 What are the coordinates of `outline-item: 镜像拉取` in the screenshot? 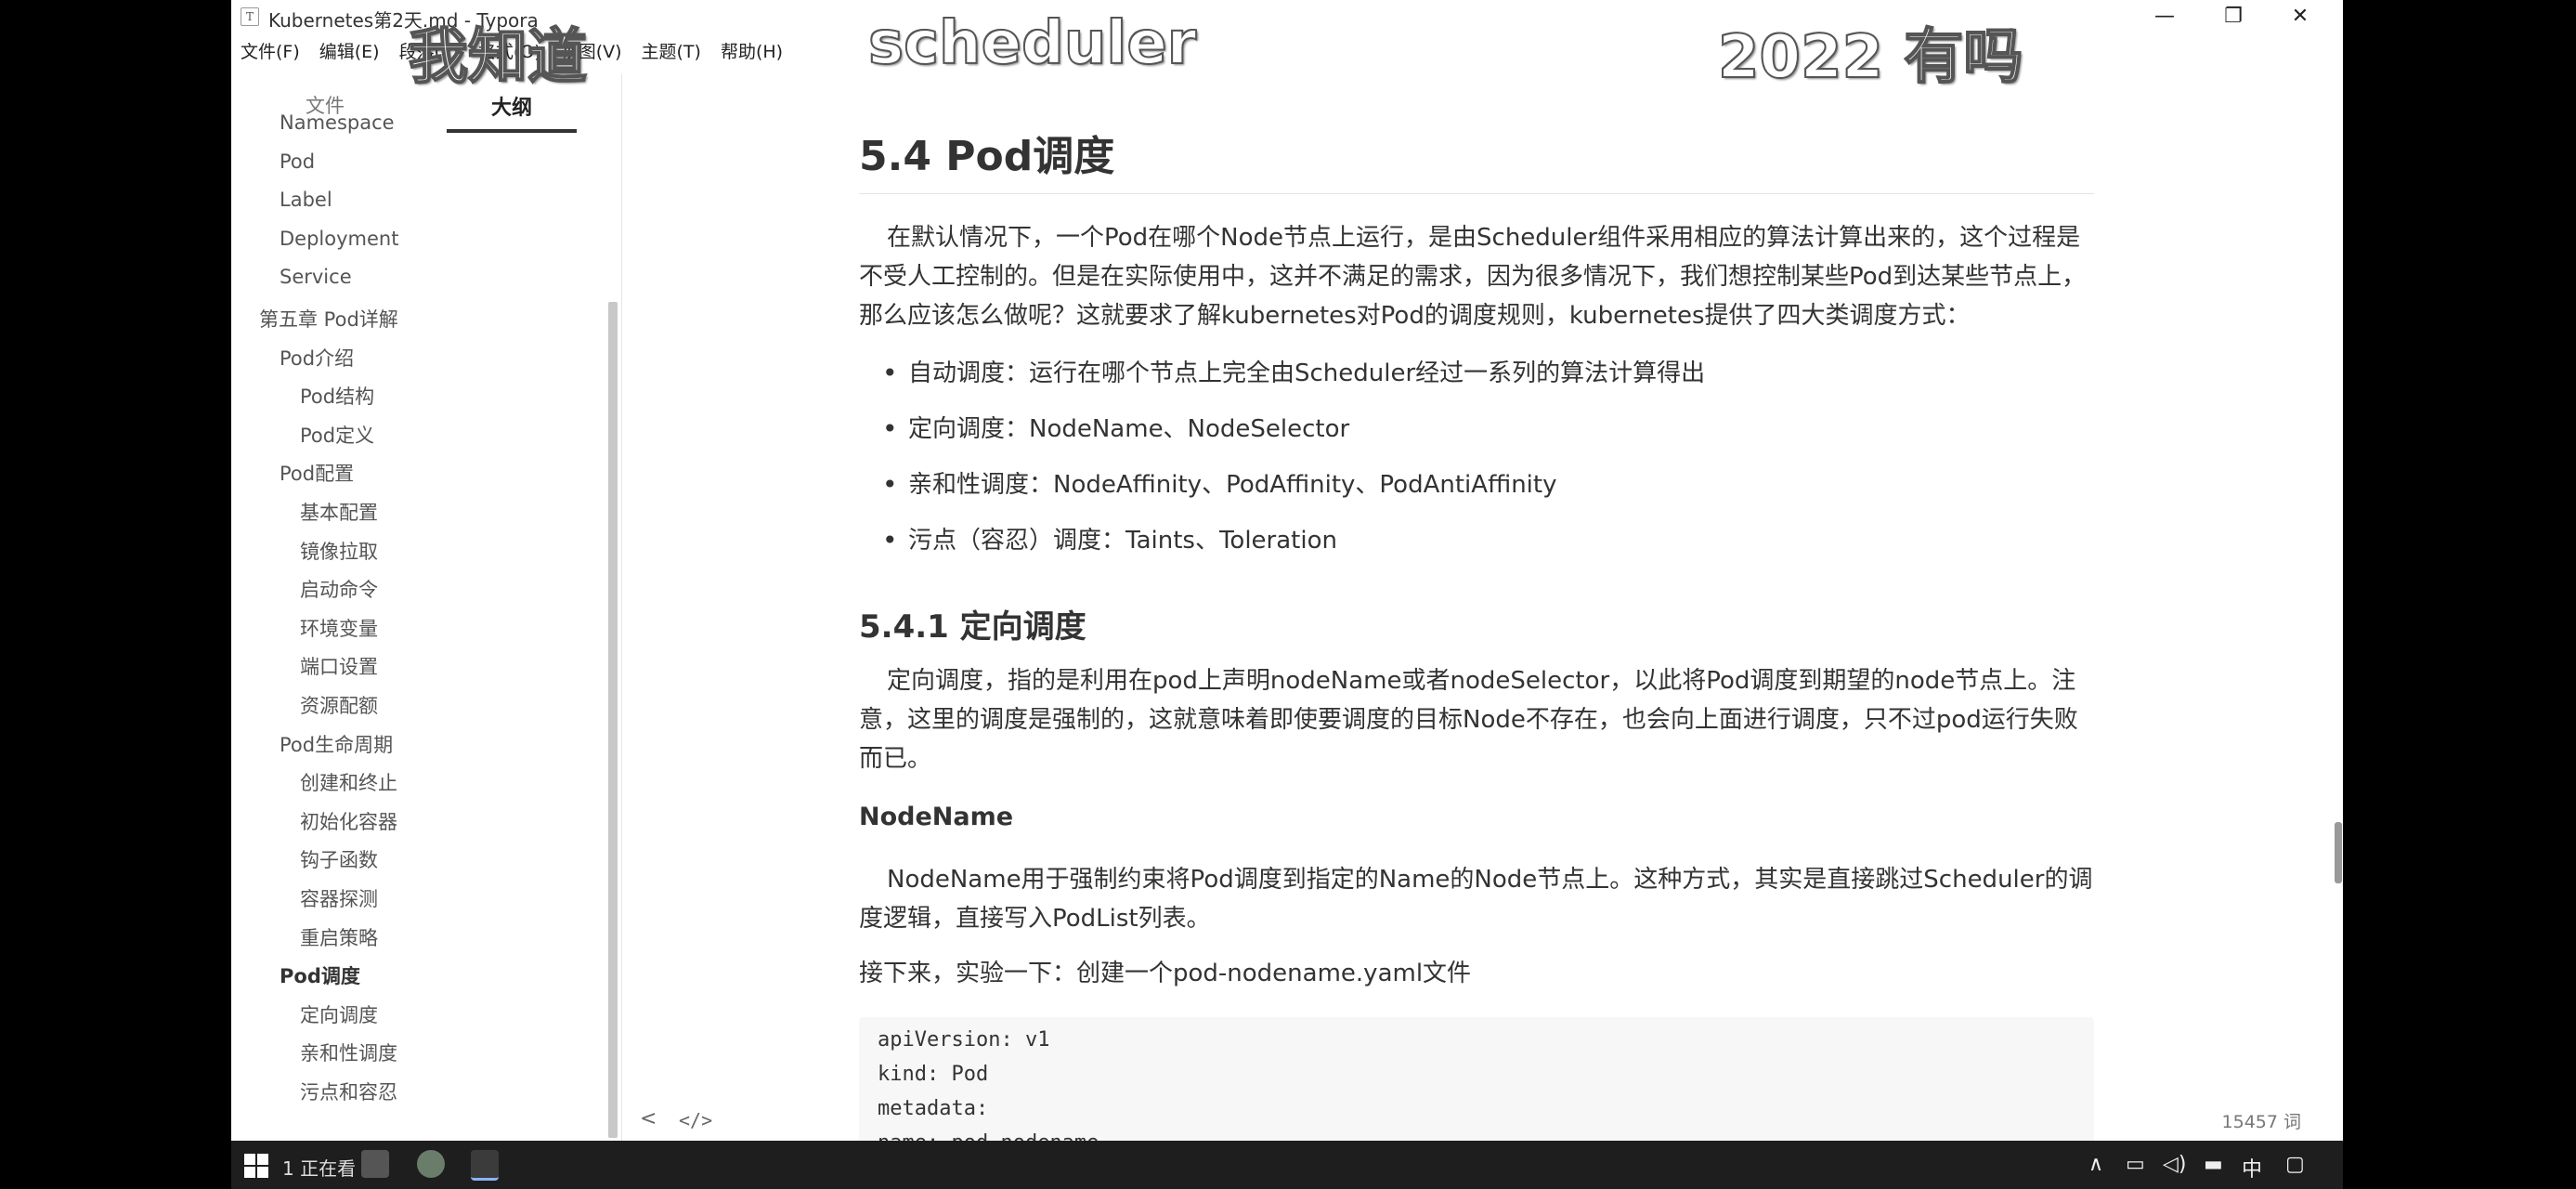 It's located at (339, 551).